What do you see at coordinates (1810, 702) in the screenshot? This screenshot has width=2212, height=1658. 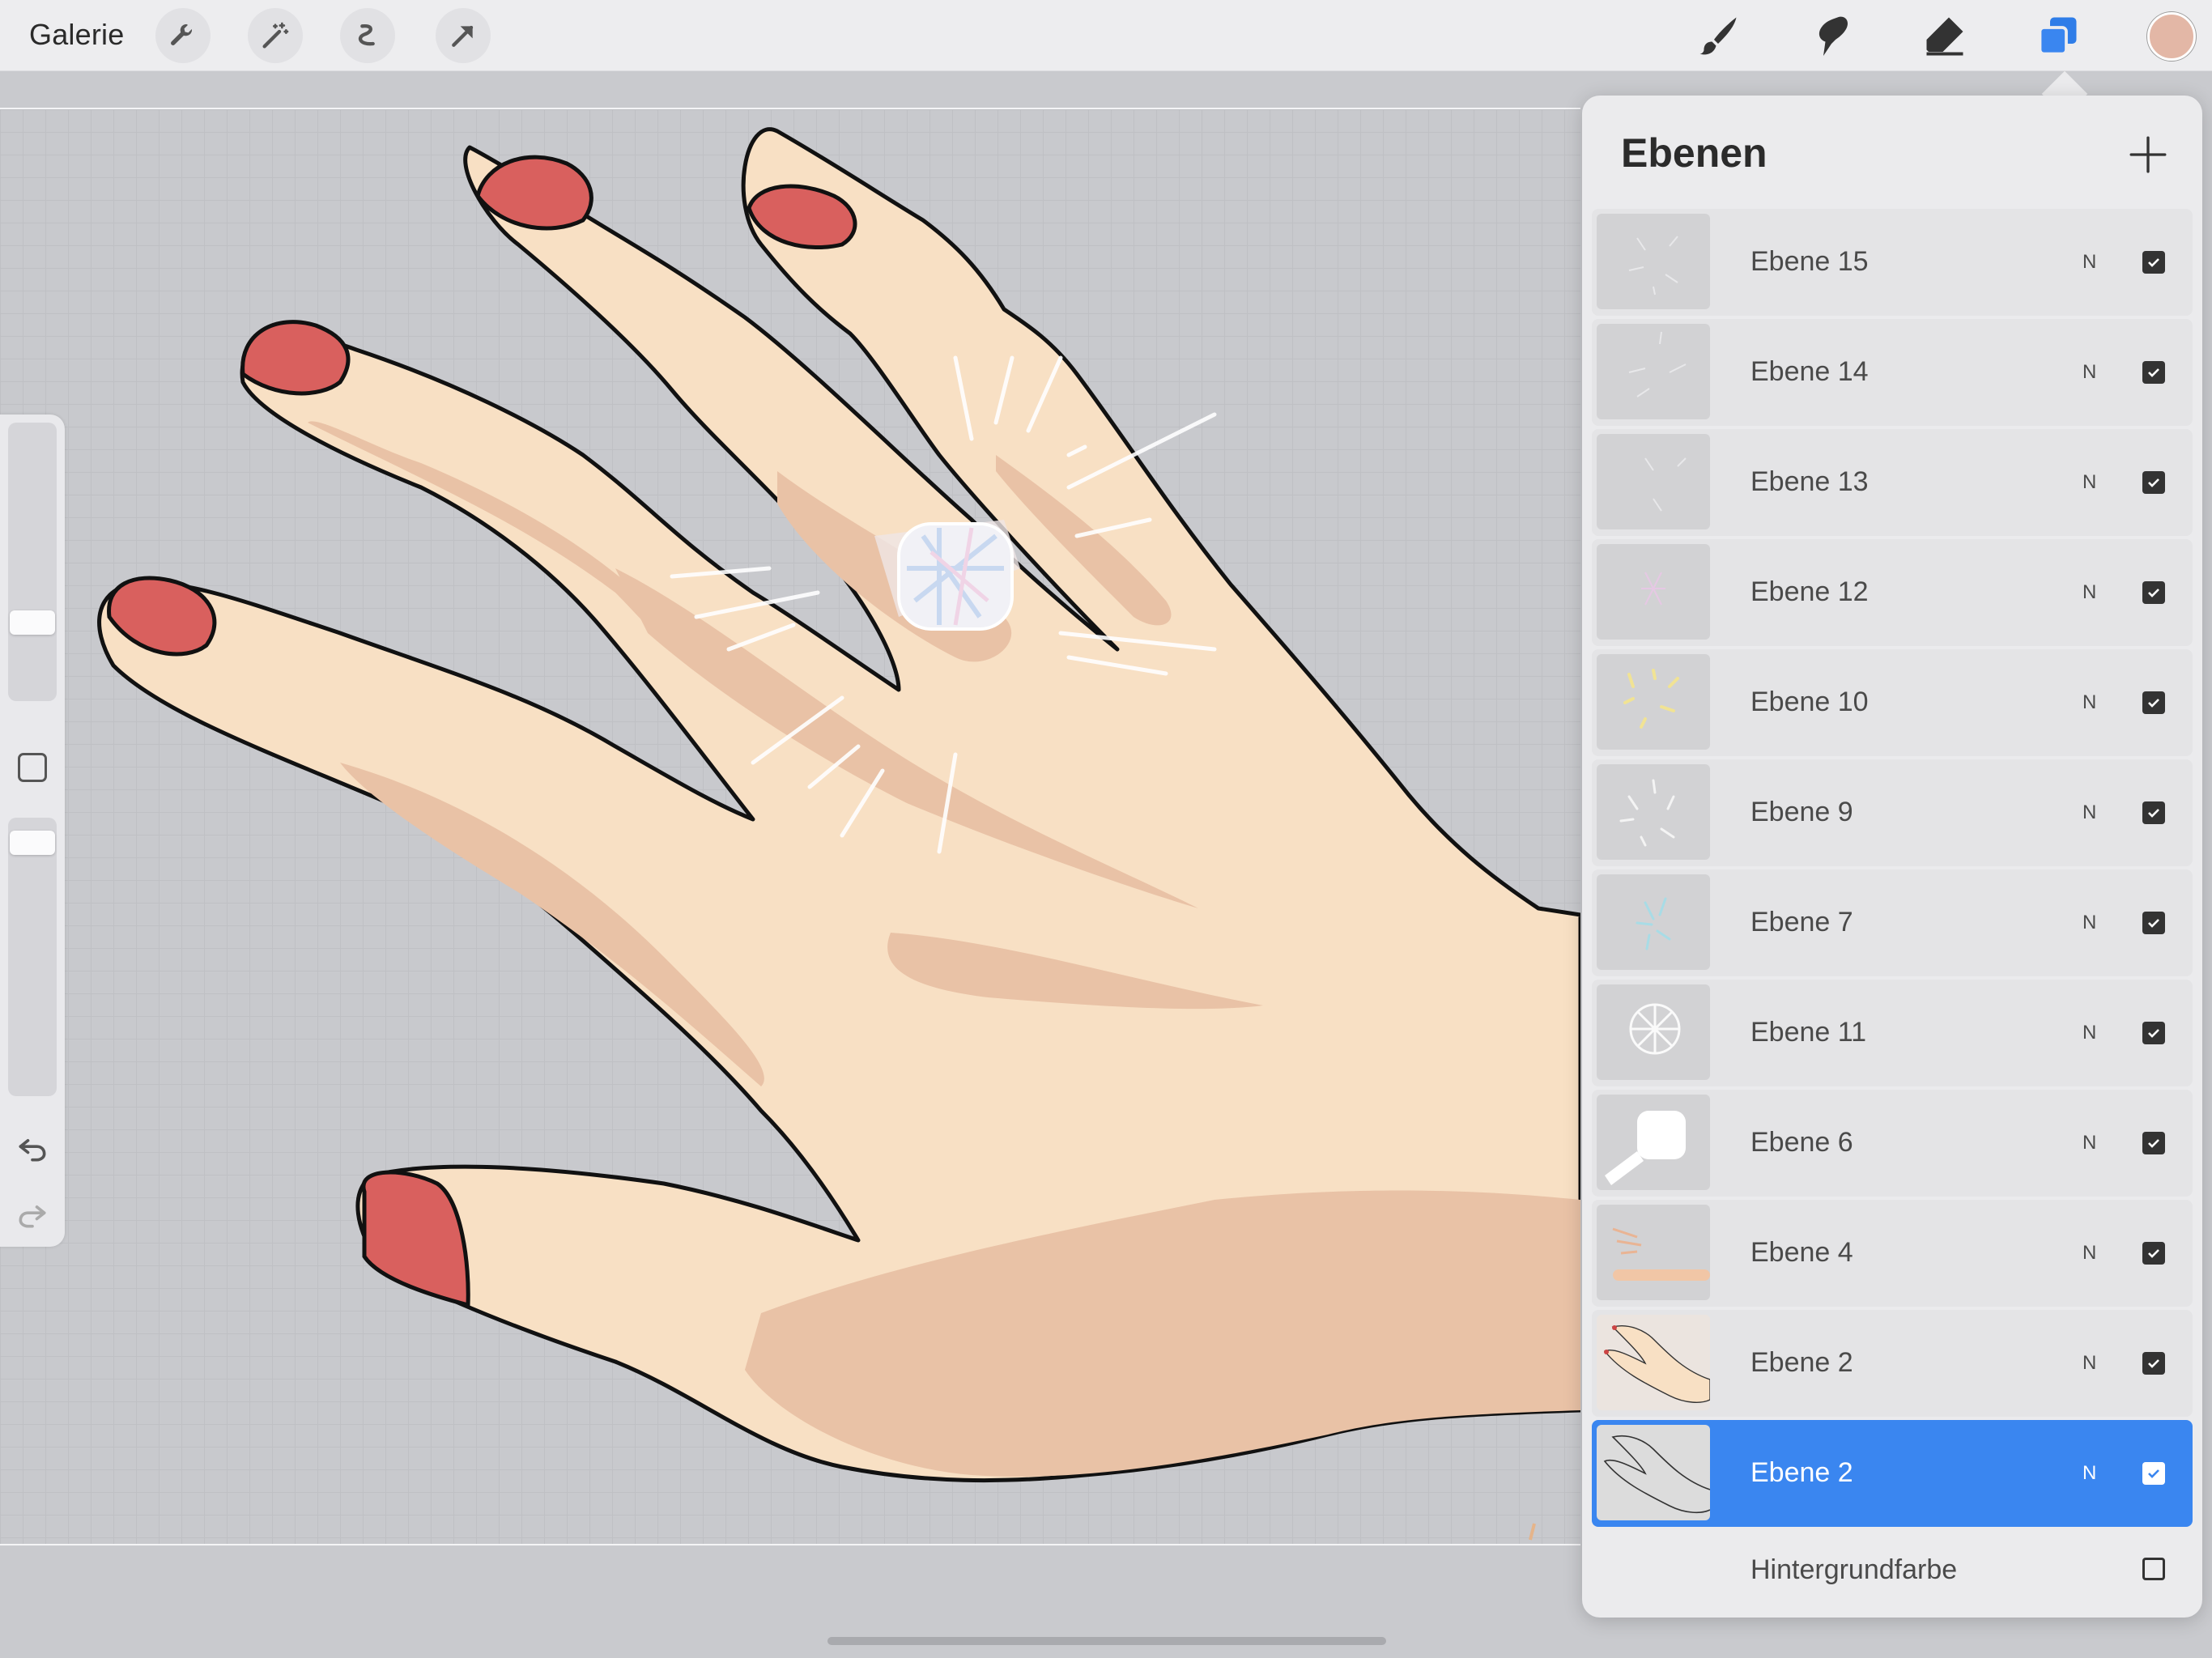 I see `layer-name: Ebene 10` at bounding box center [1810, 702].